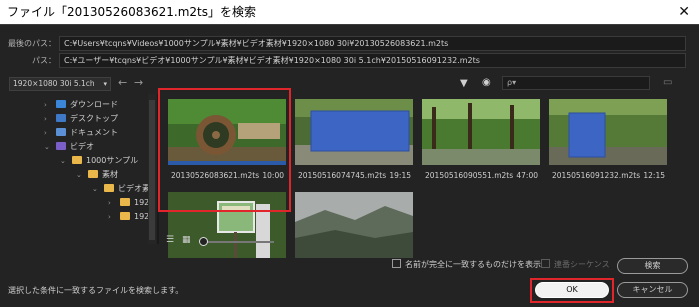  Describe the element at coordinates (239, 242) in the screenshot. I see `zoom-slider` at that location.